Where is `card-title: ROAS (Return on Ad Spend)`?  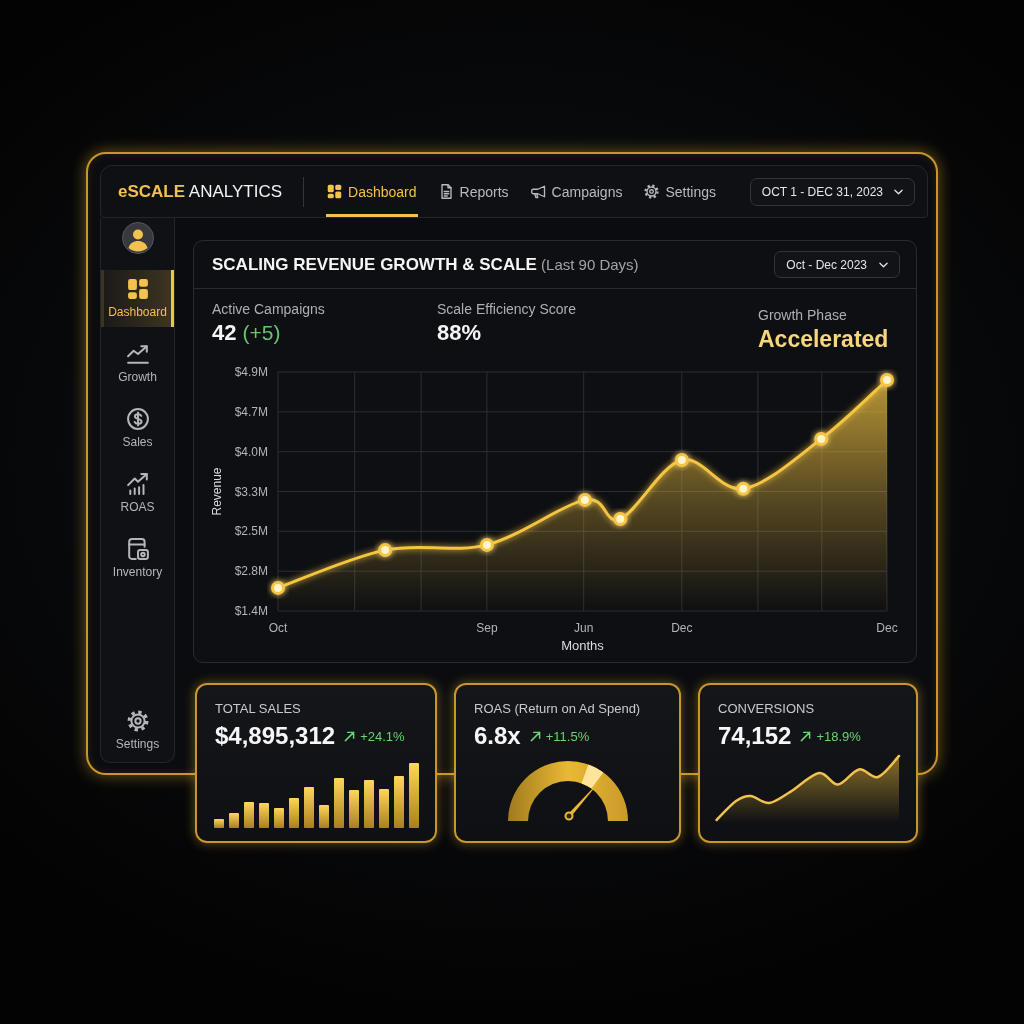 card-title: ROAS (Return on Ad Spend) is located at coordinates (557, 709).